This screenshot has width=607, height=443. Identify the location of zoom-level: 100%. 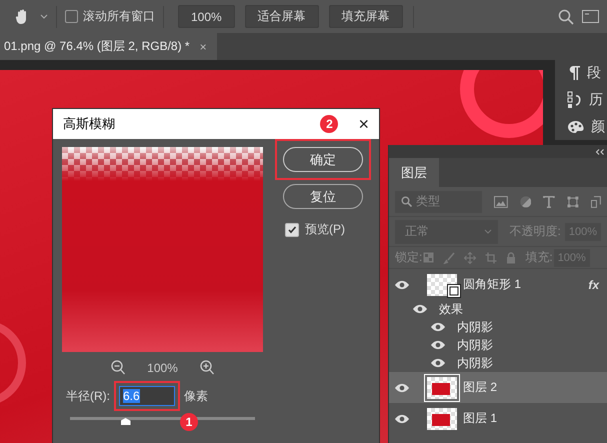
(162, 367).